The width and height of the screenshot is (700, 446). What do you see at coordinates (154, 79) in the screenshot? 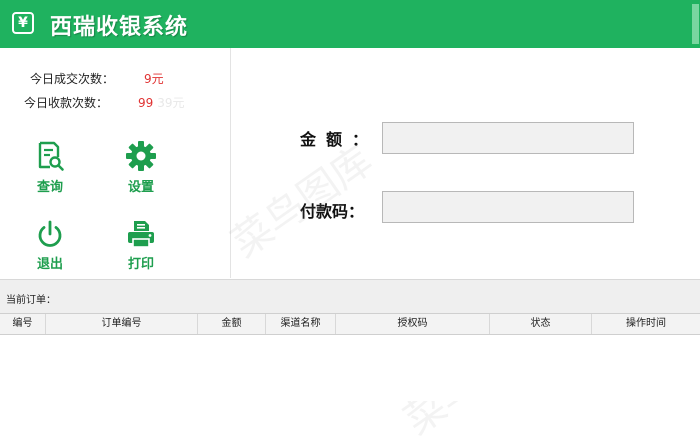
I see `stat-value: 9元` at bounding box center [154, 79].